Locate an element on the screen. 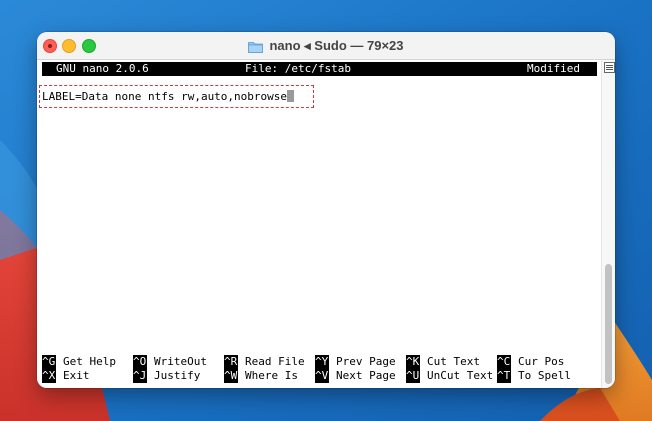 This screenshot has width=652, height=421. shortcut-exit: ^X Exit is located at coordinates (66, 376).